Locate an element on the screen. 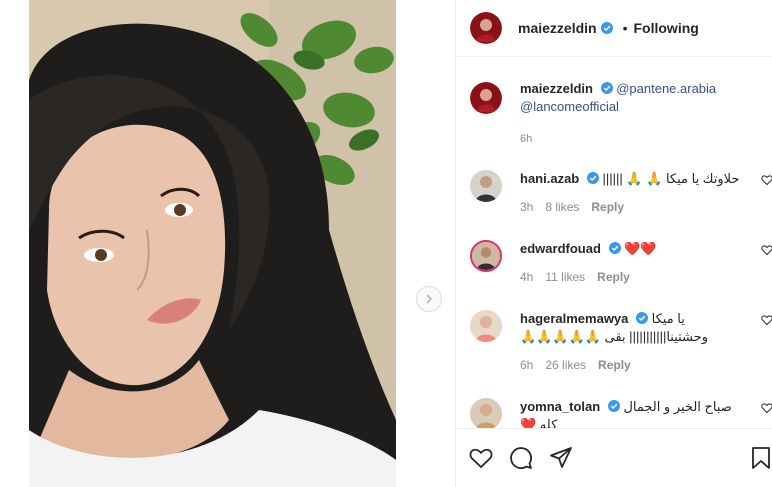  chevron-right-icon is located at coordinates (429, 299).